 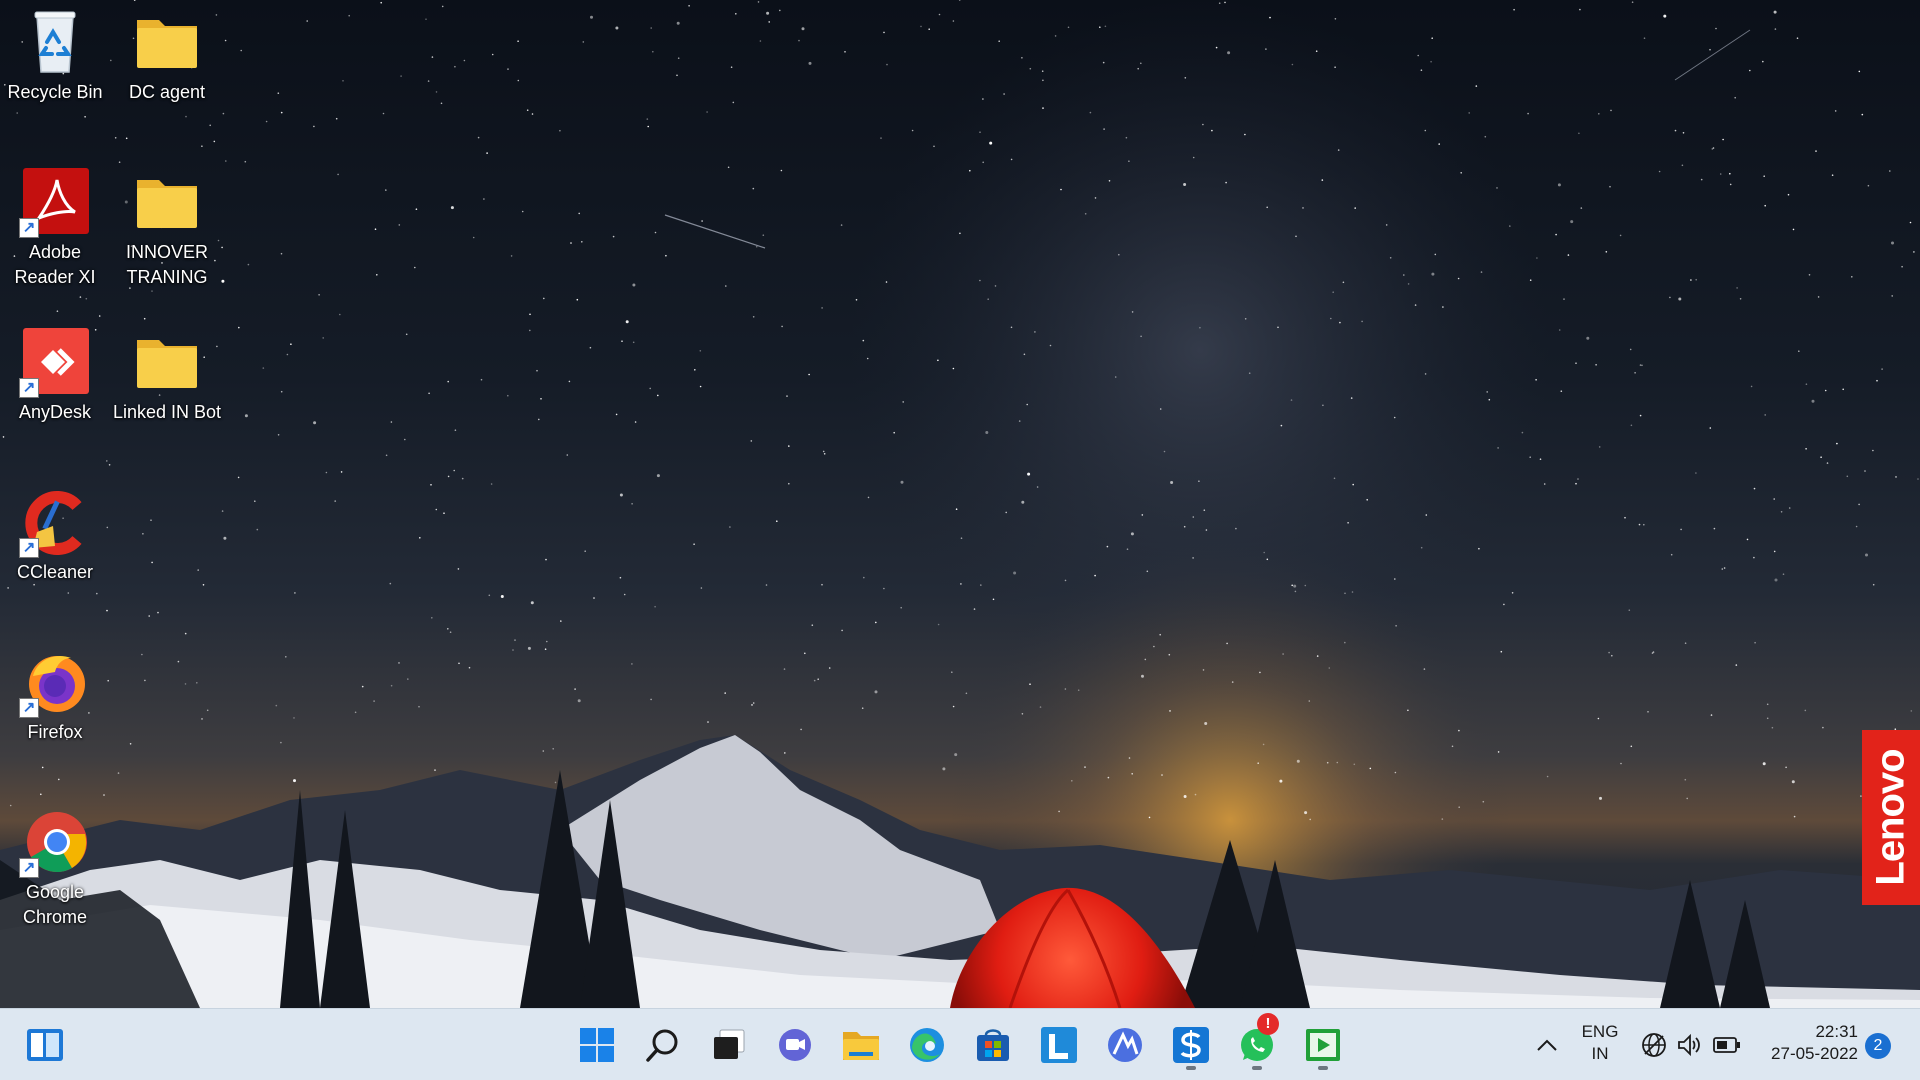 I want to click on language-code: ENG, so click(x=1600, y=1031).